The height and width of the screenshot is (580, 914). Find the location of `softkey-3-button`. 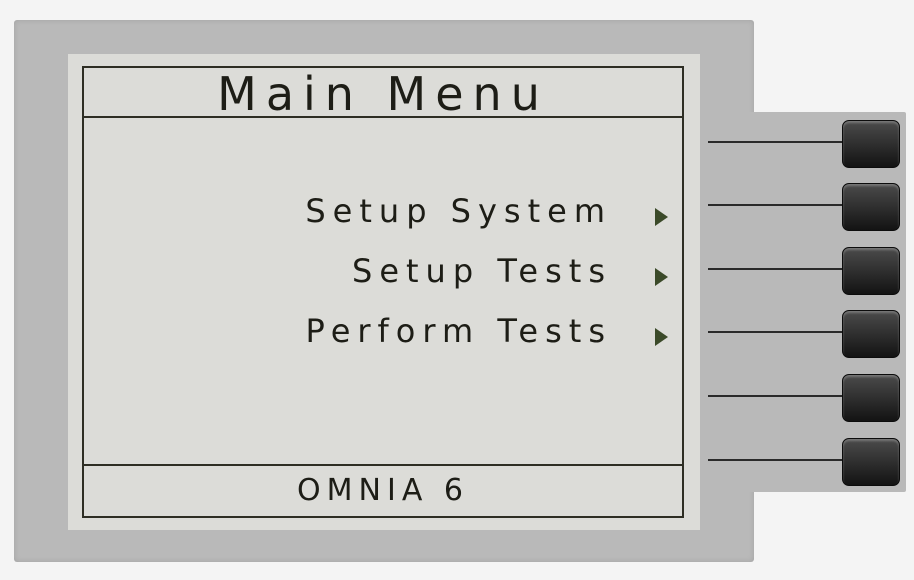

softkey-3-button is located at coordinates (871, 271).